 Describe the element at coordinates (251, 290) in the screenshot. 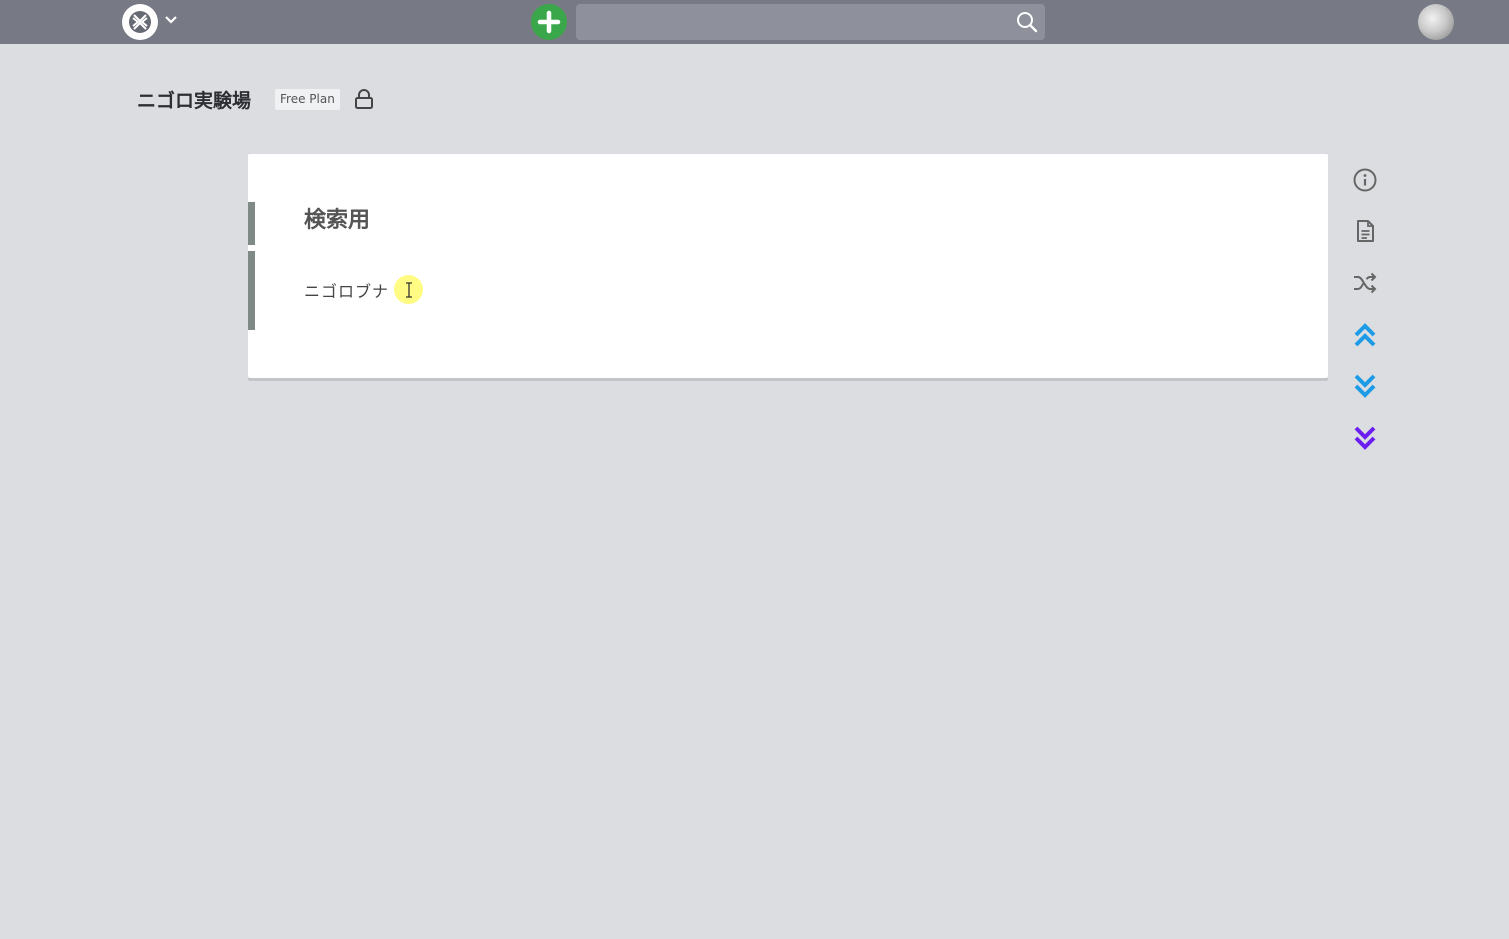

I see `body-line-indicator` at that location.